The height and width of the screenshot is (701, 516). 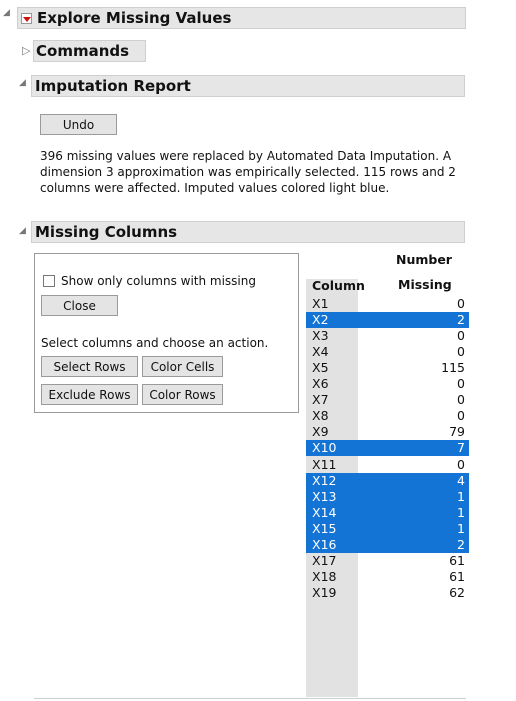 I want to click on number-missing-cell: 79, so click(x=413, y=432).